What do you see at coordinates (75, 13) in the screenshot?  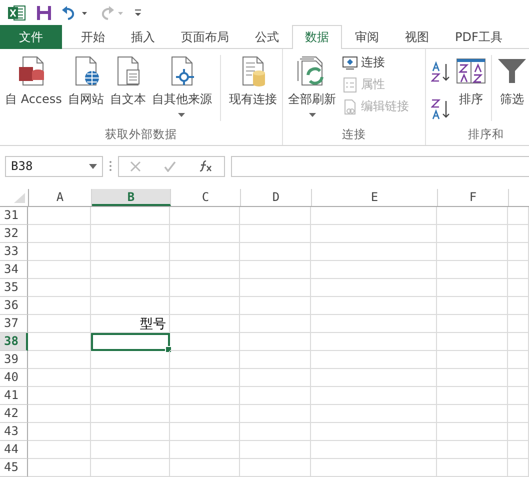 I see `undo-icon` at bounding box center [75, 13].